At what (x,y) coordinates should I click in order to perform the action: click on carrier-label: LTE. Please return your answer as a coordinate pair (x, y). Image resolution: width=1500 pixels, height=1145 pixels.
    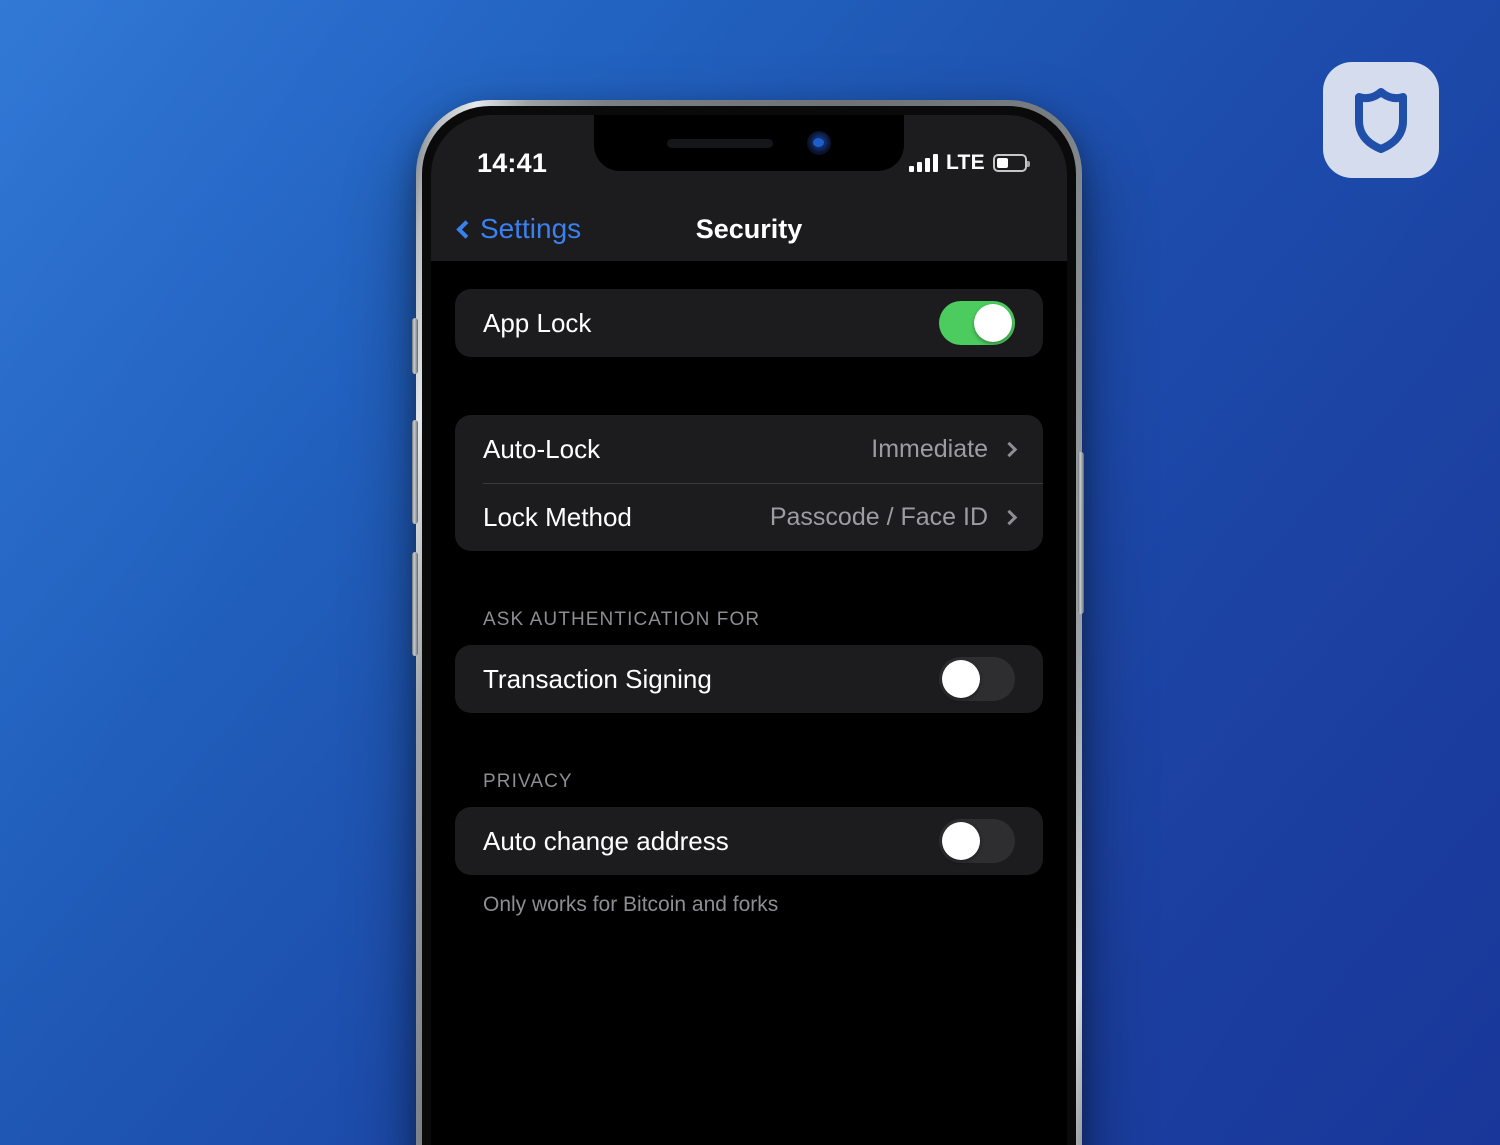
    Looking at the image, I should click on (965, 162).